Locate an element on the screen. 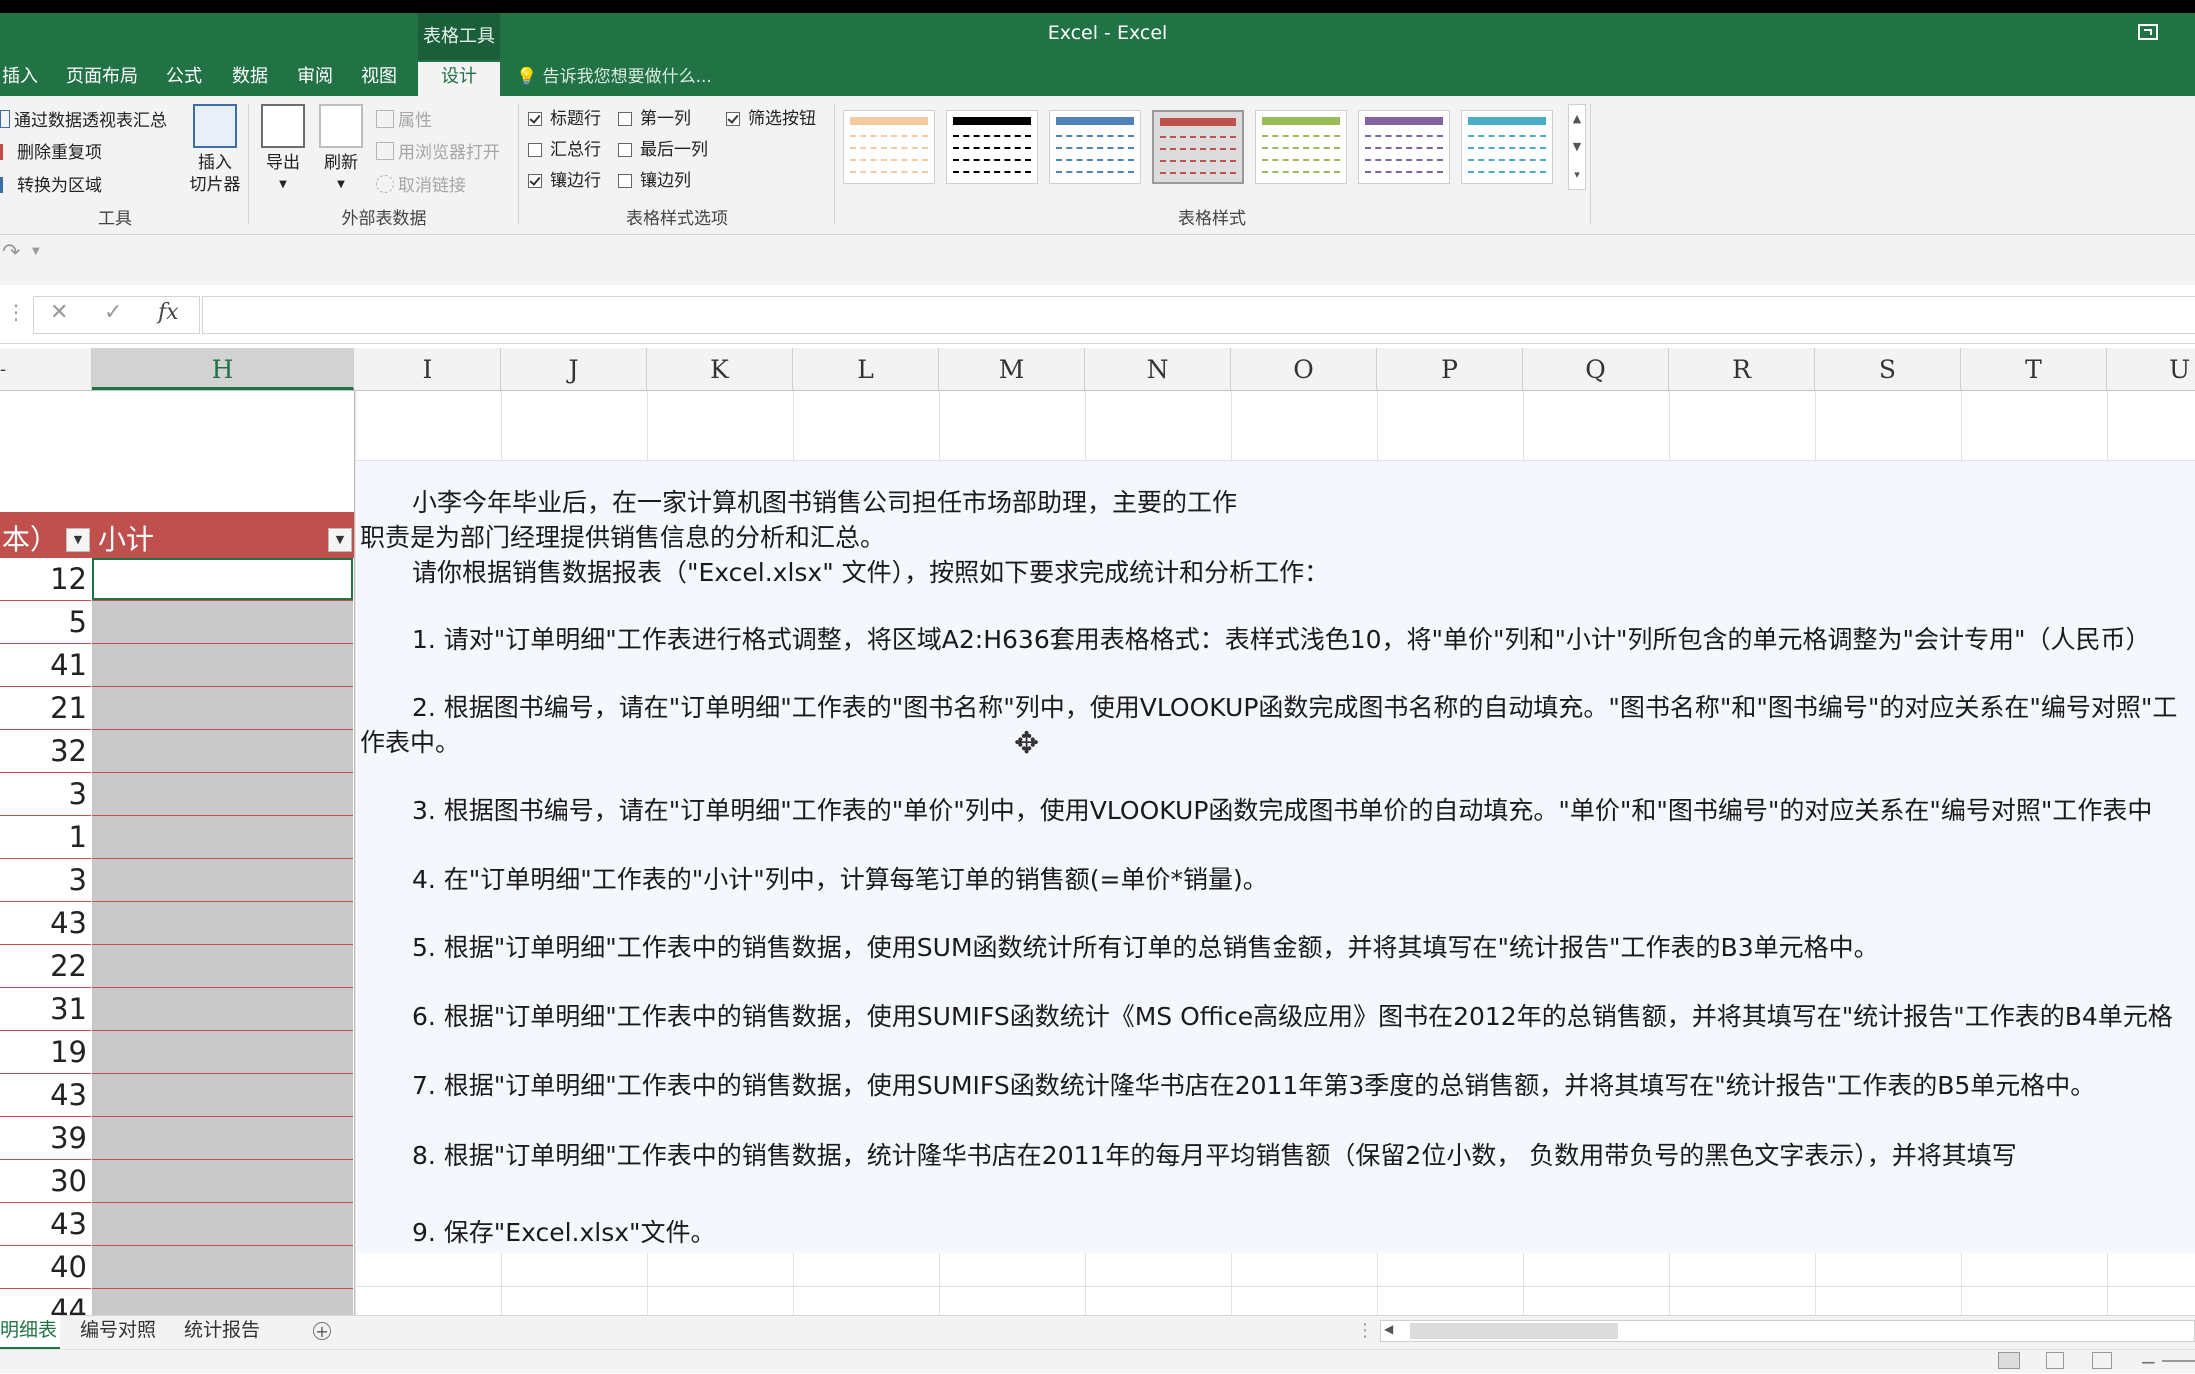 Image resolution: width=2195 pixels, height=1374 pixels. add-sheet-icon: + is located at coordinates (322, 1331).